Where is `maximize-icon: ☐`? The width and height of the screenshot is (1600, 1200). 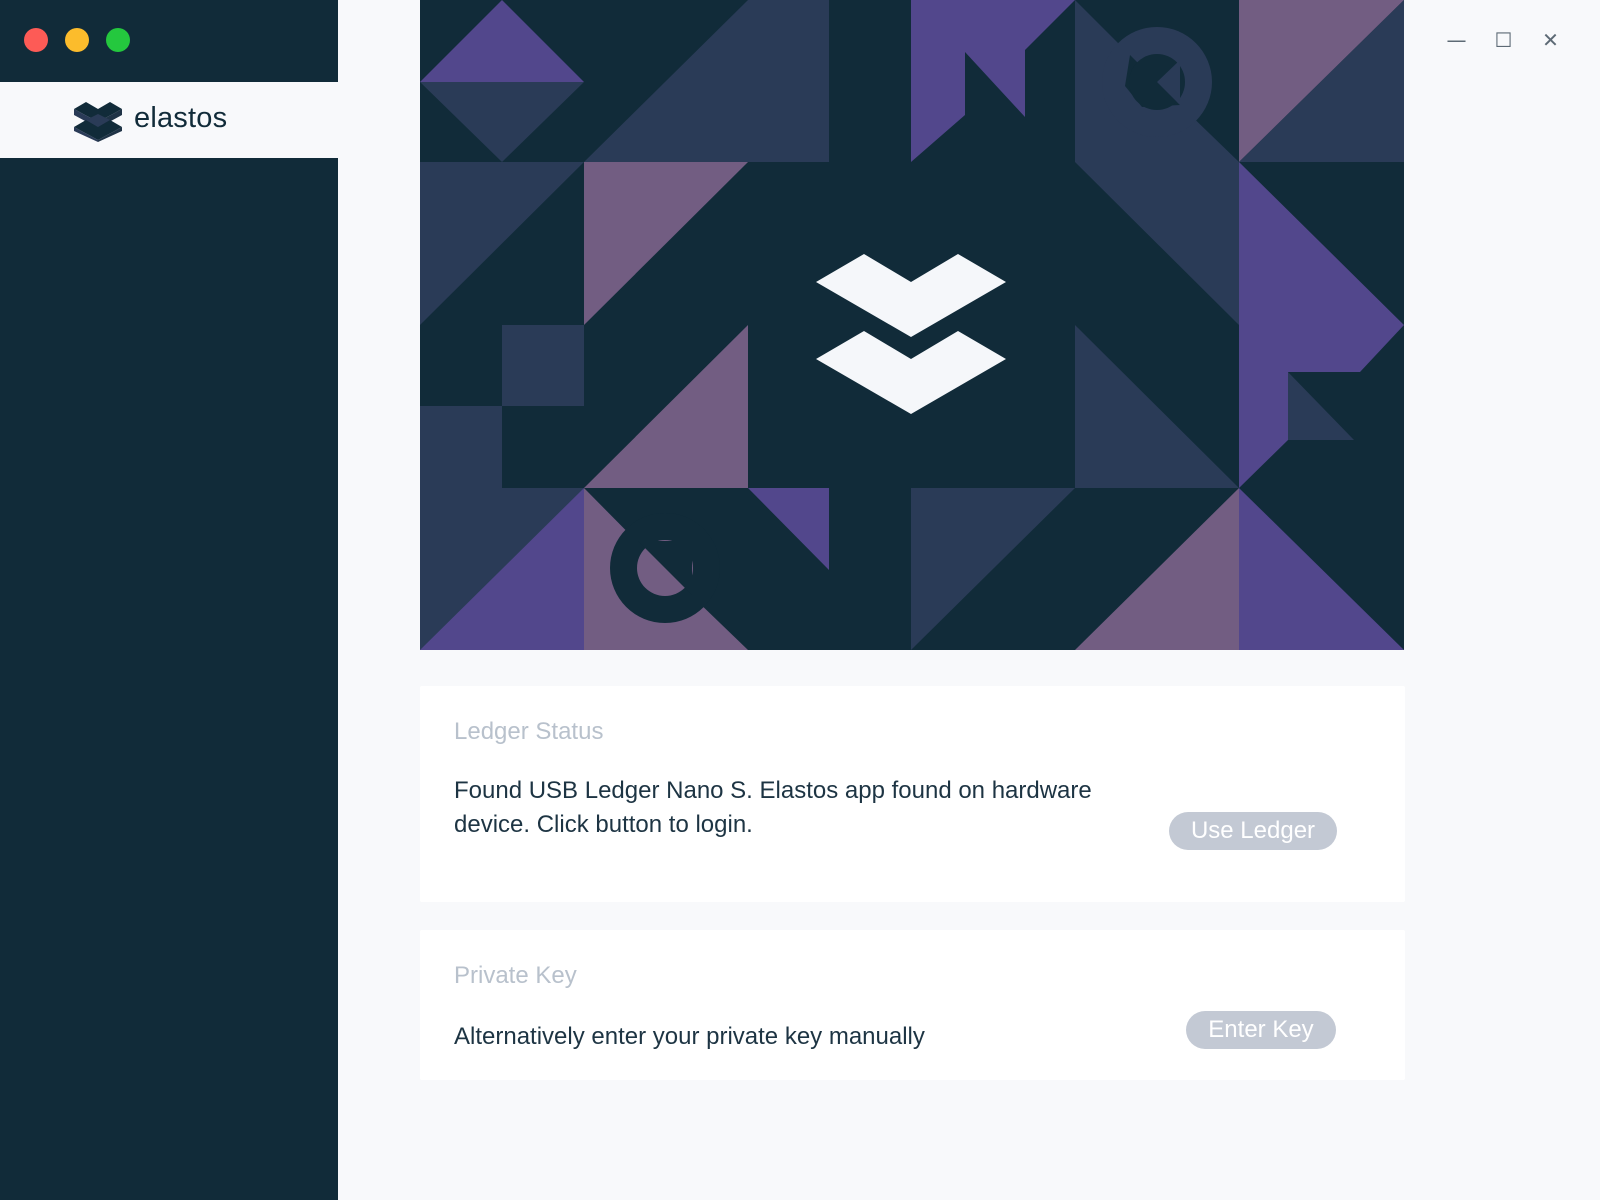 maximize-icon: ☐ is located at coordinates (1503, 39).